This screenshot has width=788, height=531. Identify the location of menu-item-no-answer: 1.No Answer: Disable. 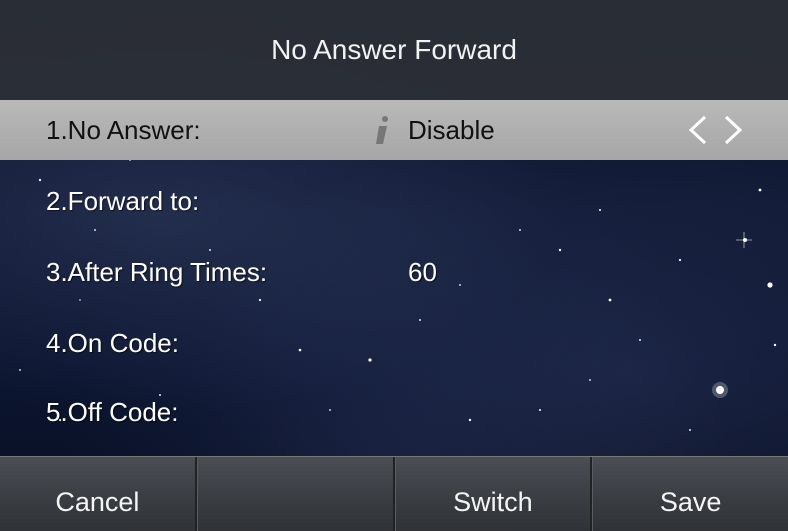
(394, 130).